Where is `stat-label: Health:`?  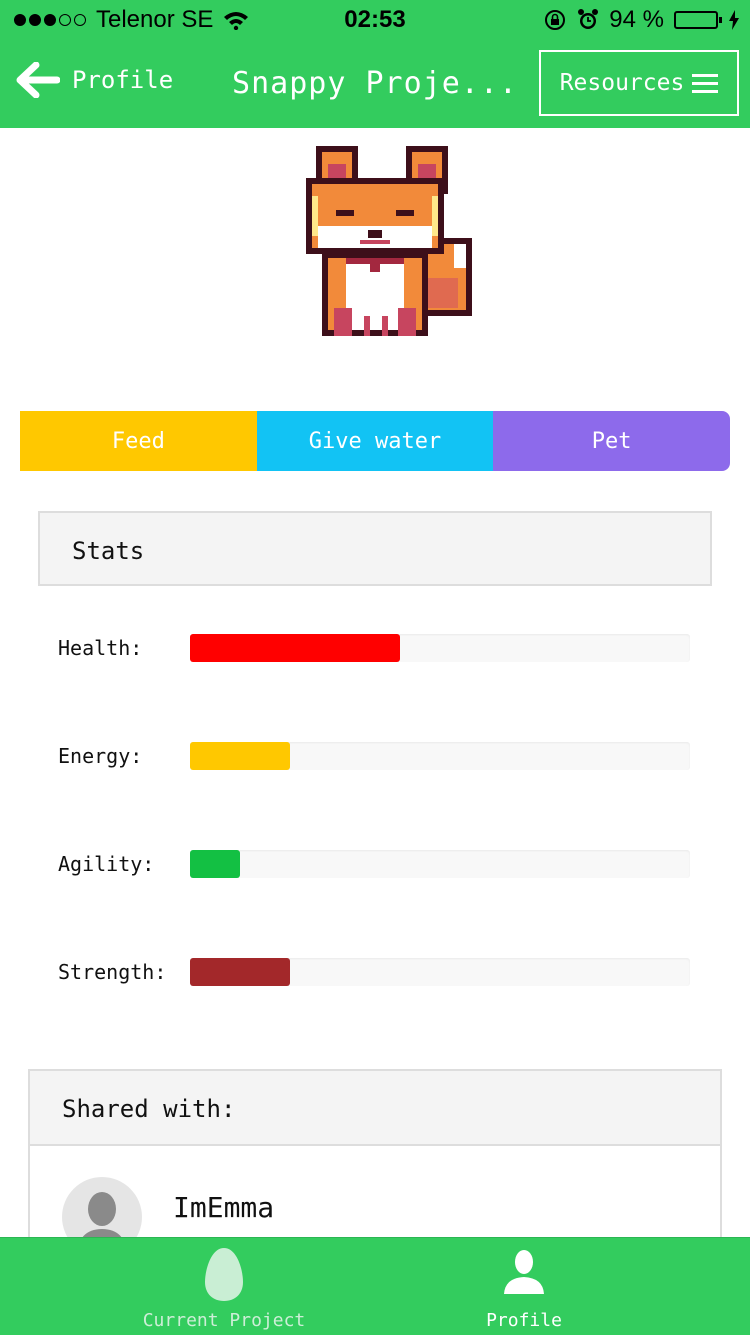
stat-label: Health: is located at coordinates (100, 648).